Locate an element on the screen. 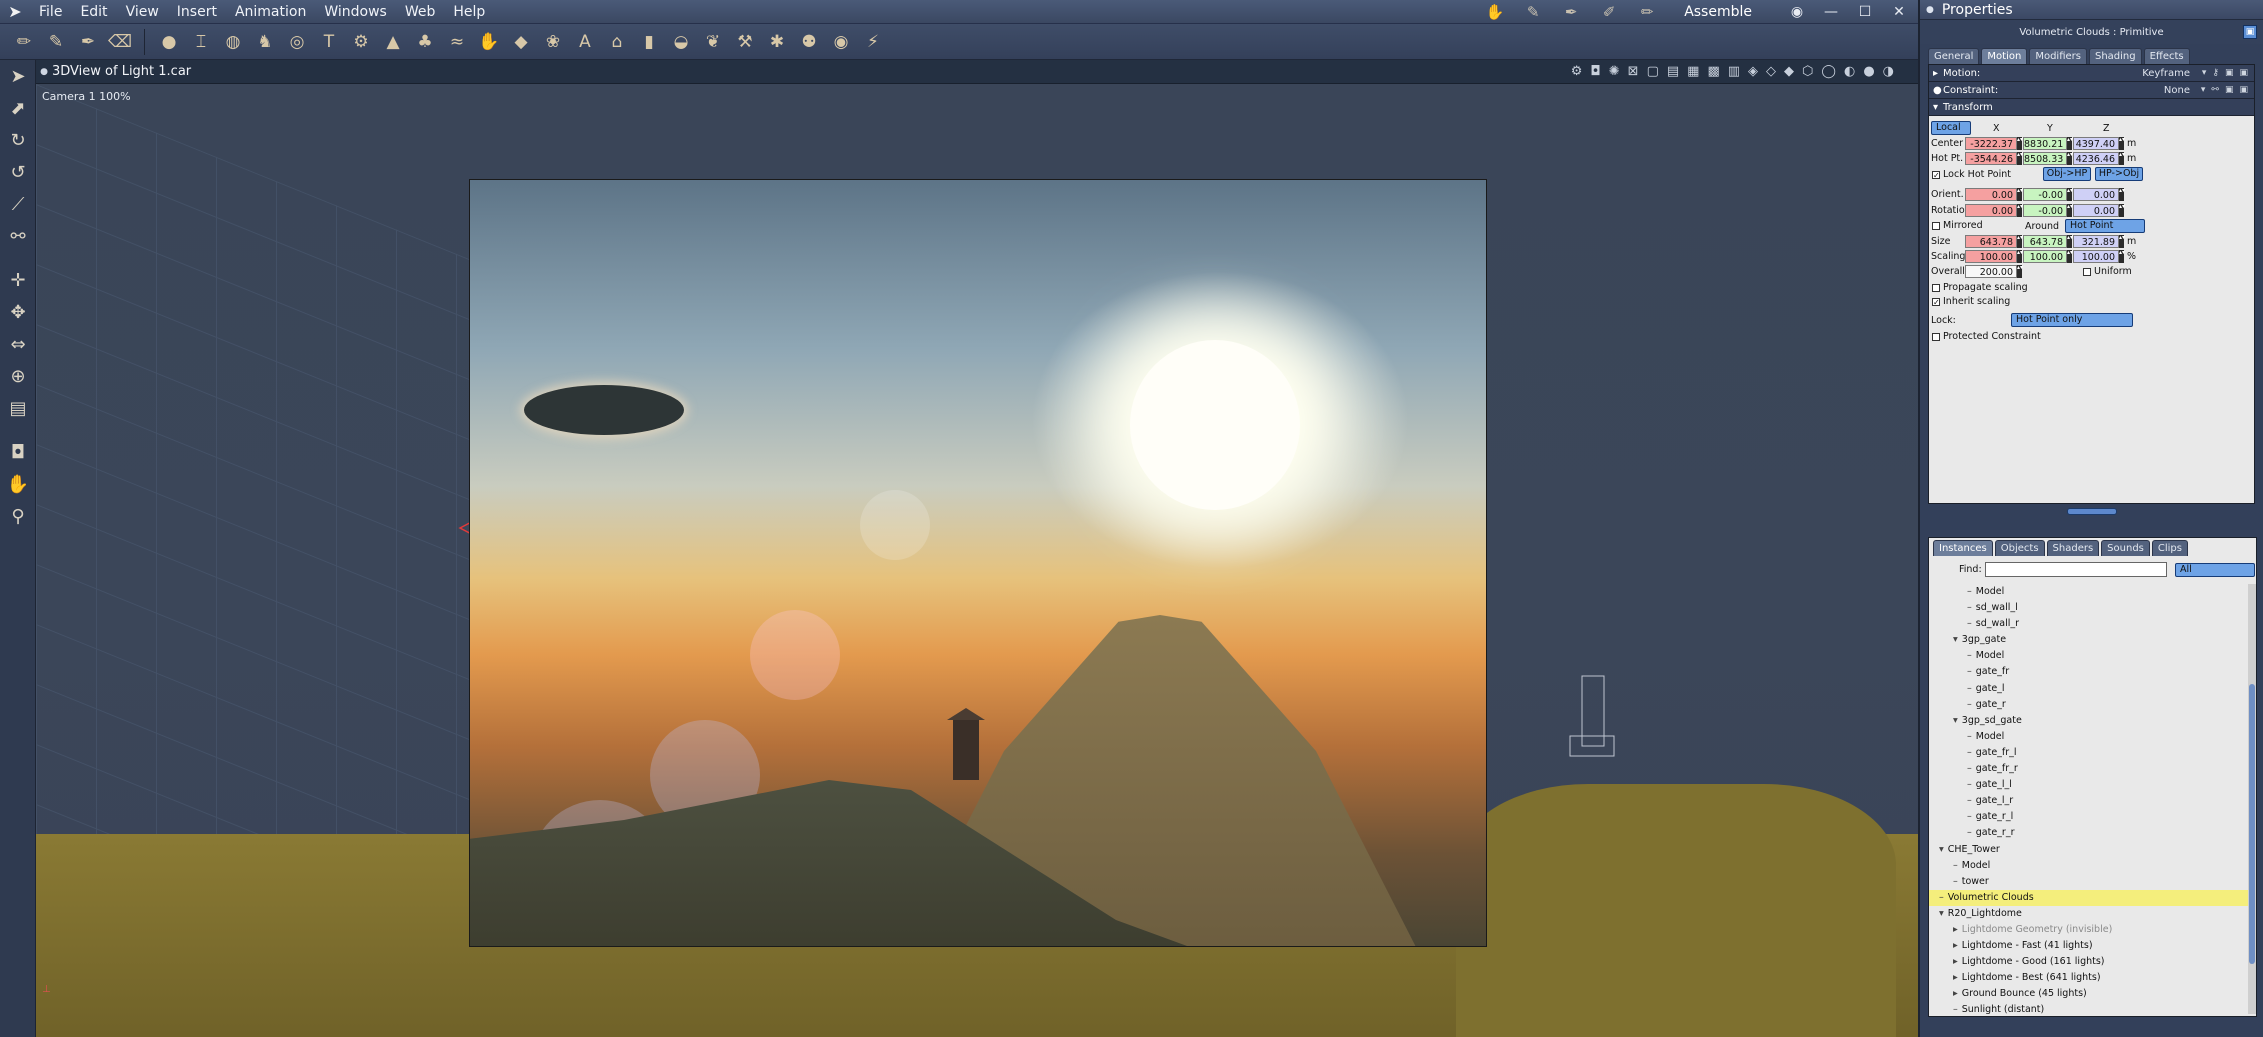  eye-icon: ◉ is located at coordinates (1797, 12).